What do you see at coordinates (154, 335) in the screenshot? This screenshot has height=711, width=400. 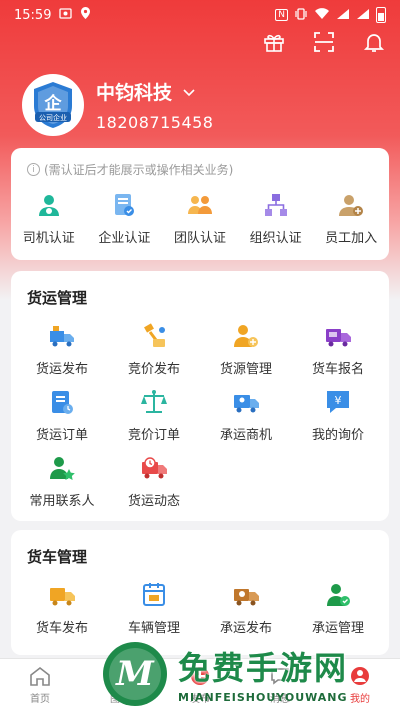 I see `bid-publish-icon` at bounding box center [154, 335].